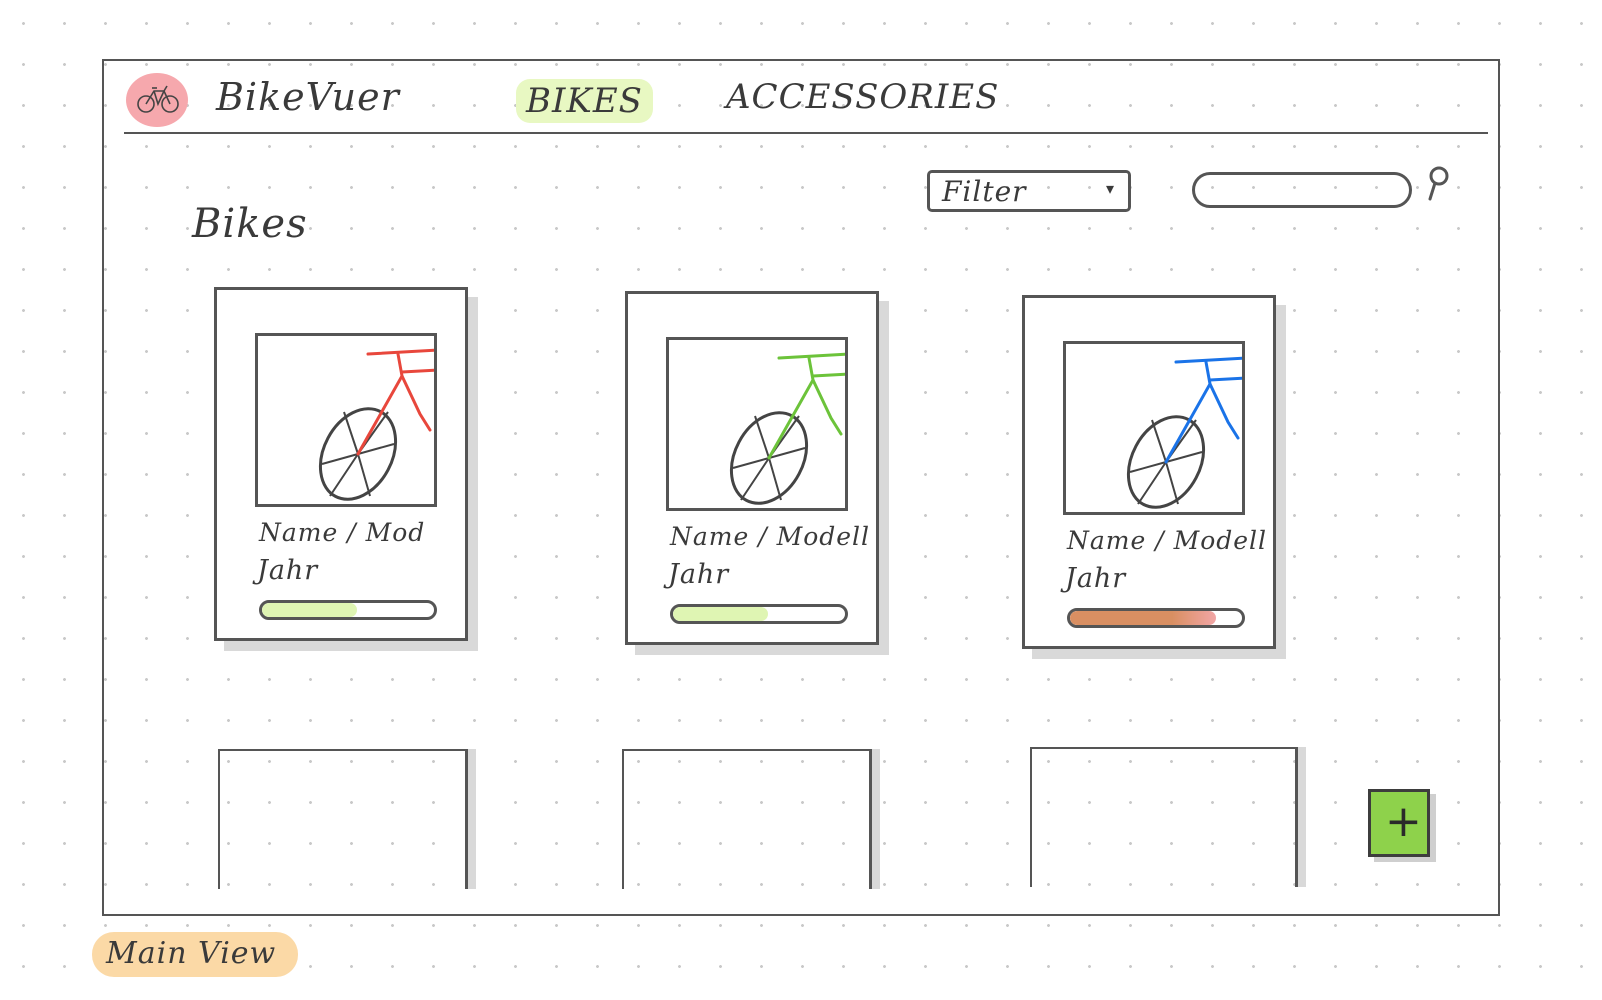 This screenshot has width=1602, height=1000. I want to click on nav-tab-bikes: BIKES, so click(584, 101).